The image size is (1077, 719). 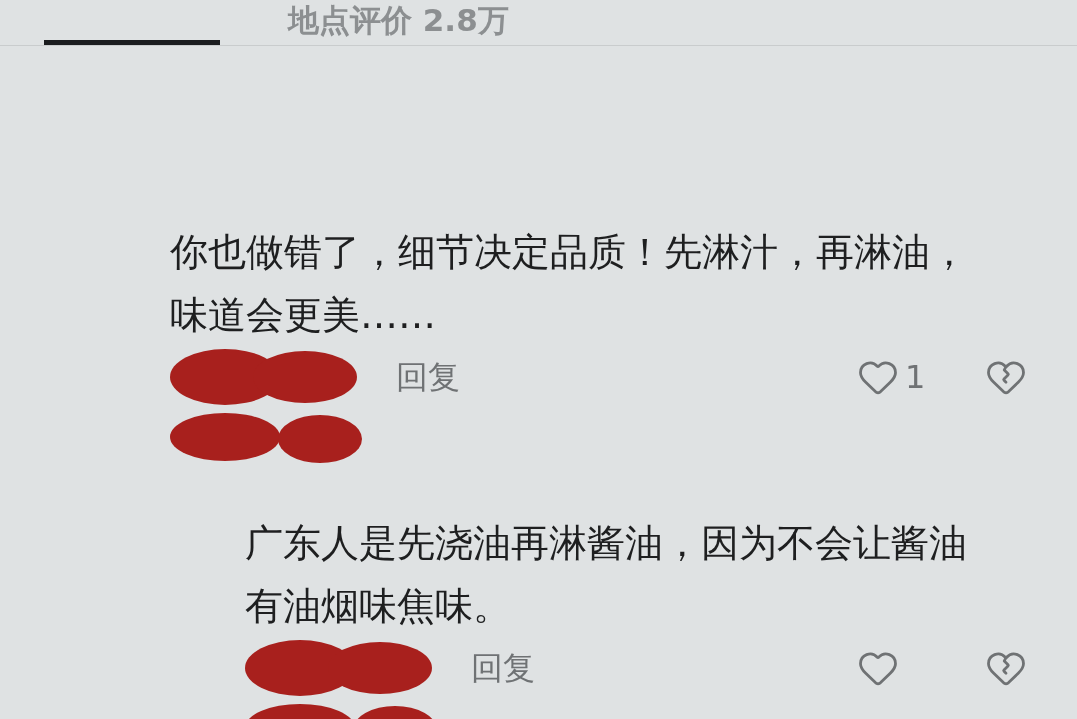 What do you see at coordinates (916, 377) in the screenshot?
I see `like-count: 1` at bounding box center [916, 377].